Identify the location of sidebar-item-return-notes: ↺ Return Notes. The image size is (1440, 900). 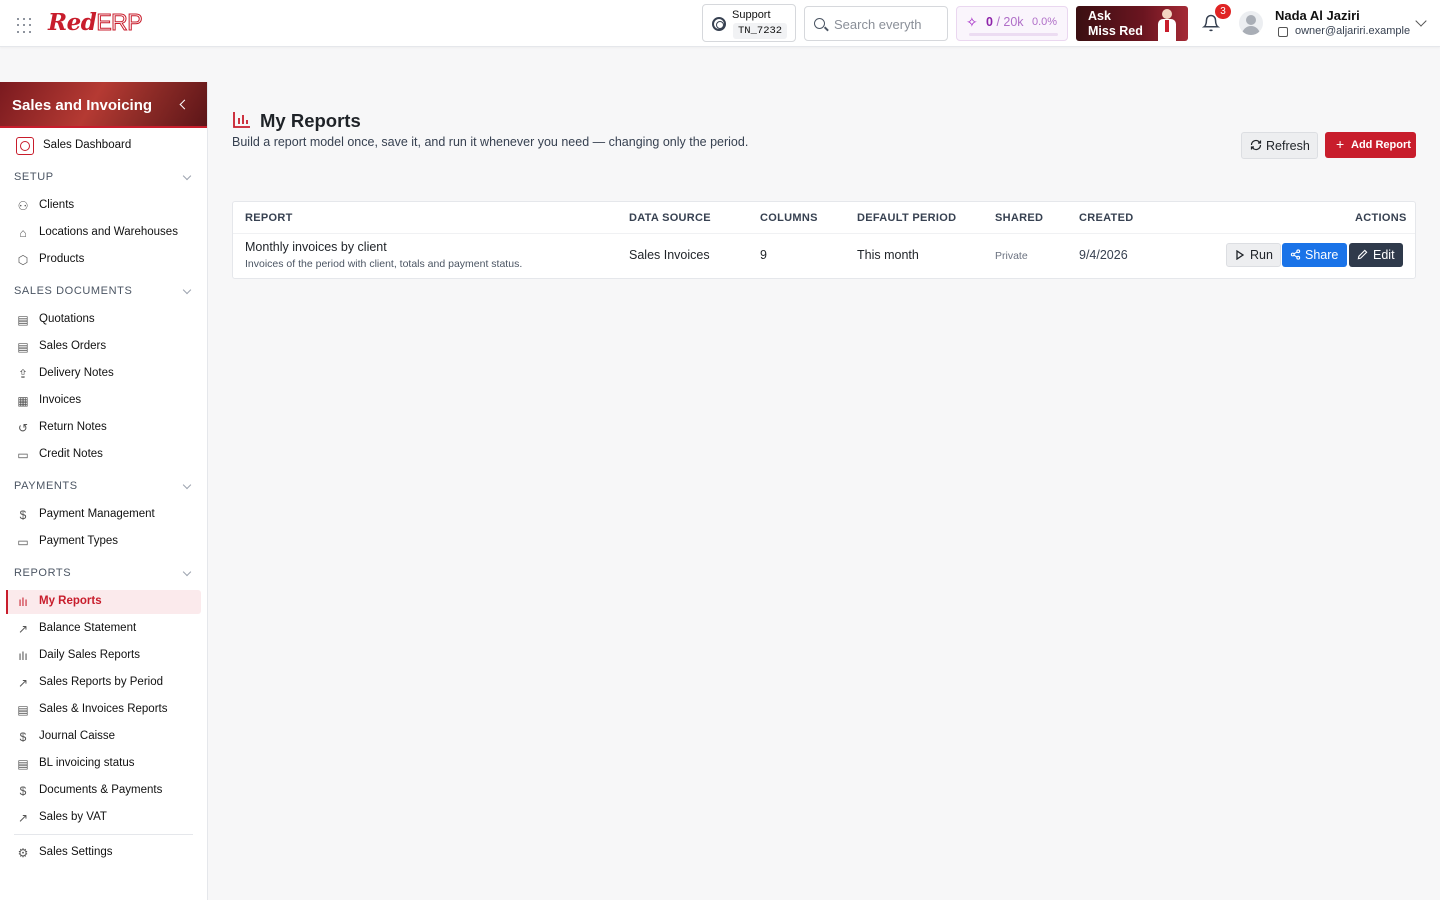
(103, 428).